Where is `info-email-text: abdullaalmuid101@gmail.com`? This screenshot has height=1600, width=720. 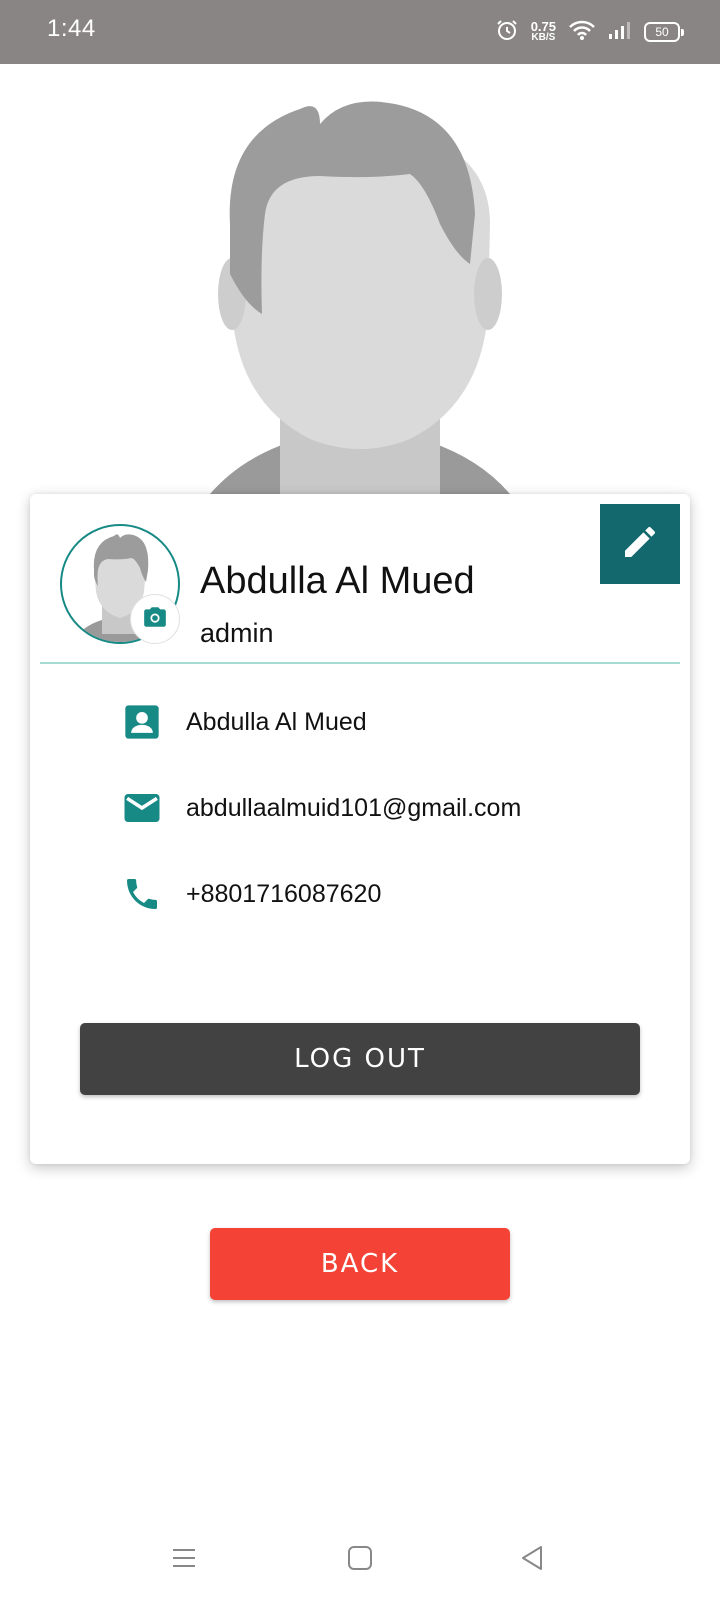 info-email-text: abdullaalmuid101@gmail.com is located at coordinates (354, 807).